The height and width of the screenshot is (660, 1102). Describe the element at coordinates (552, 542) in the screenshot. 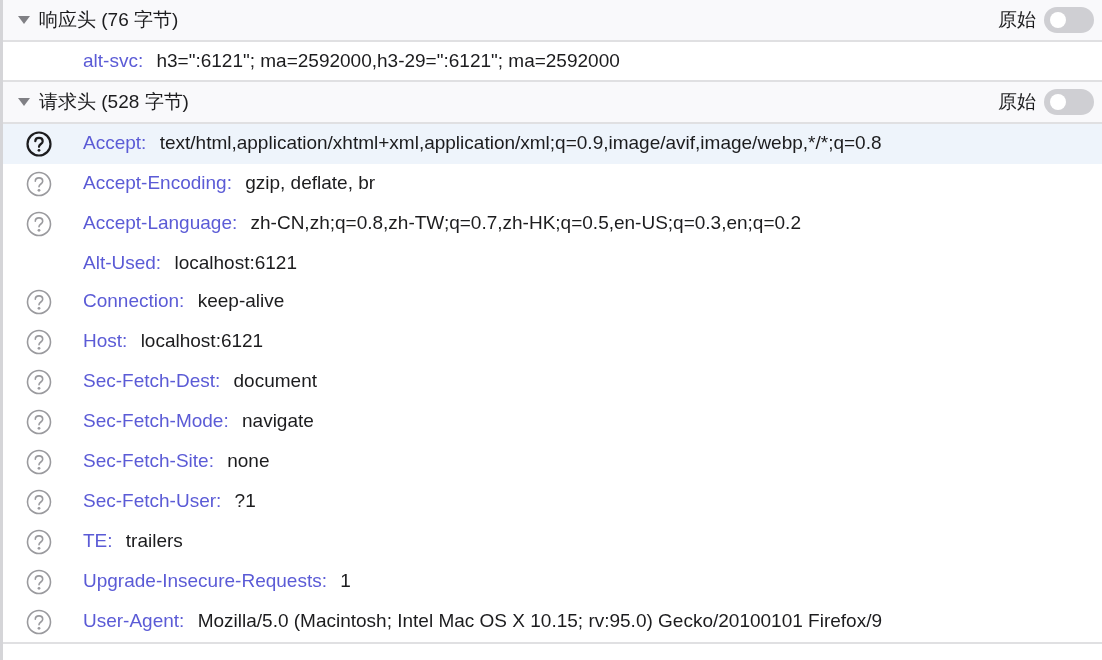

I see `header-row: TE: trailers` at that location.